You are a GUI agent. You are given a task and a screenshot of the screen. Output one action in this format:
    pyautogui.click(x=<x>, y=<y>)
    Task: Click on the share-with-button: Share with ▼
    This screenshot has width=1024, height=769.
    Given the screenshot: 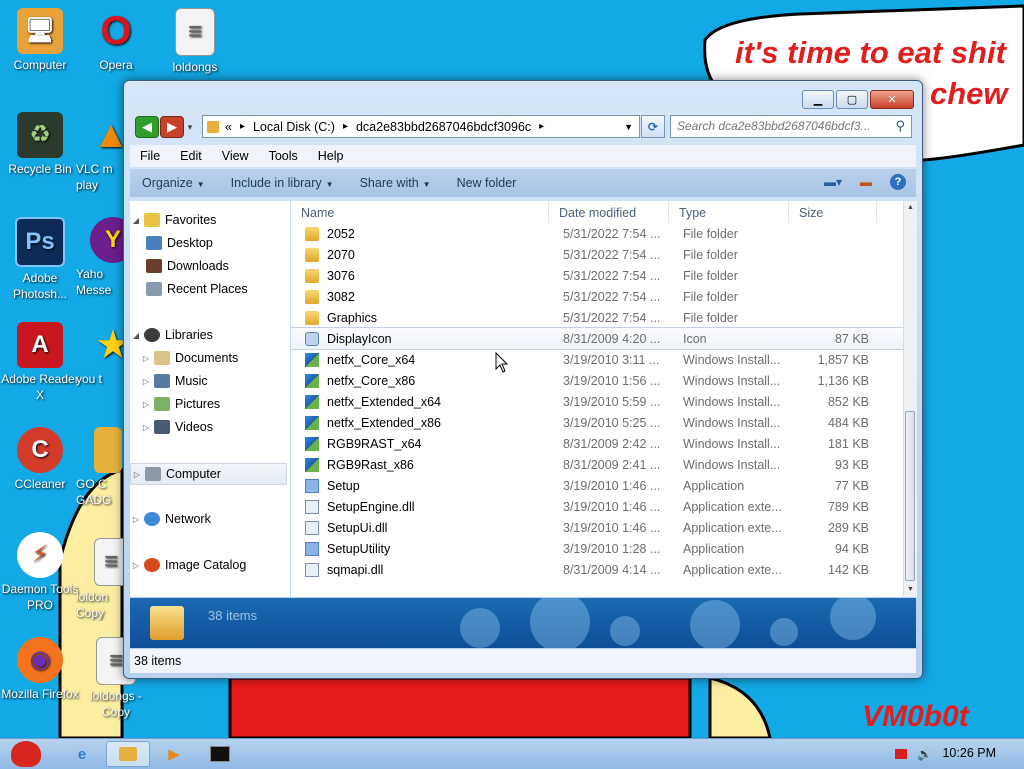 What is the action you would take?
    pyautogui.click(x=396, y=183)
    